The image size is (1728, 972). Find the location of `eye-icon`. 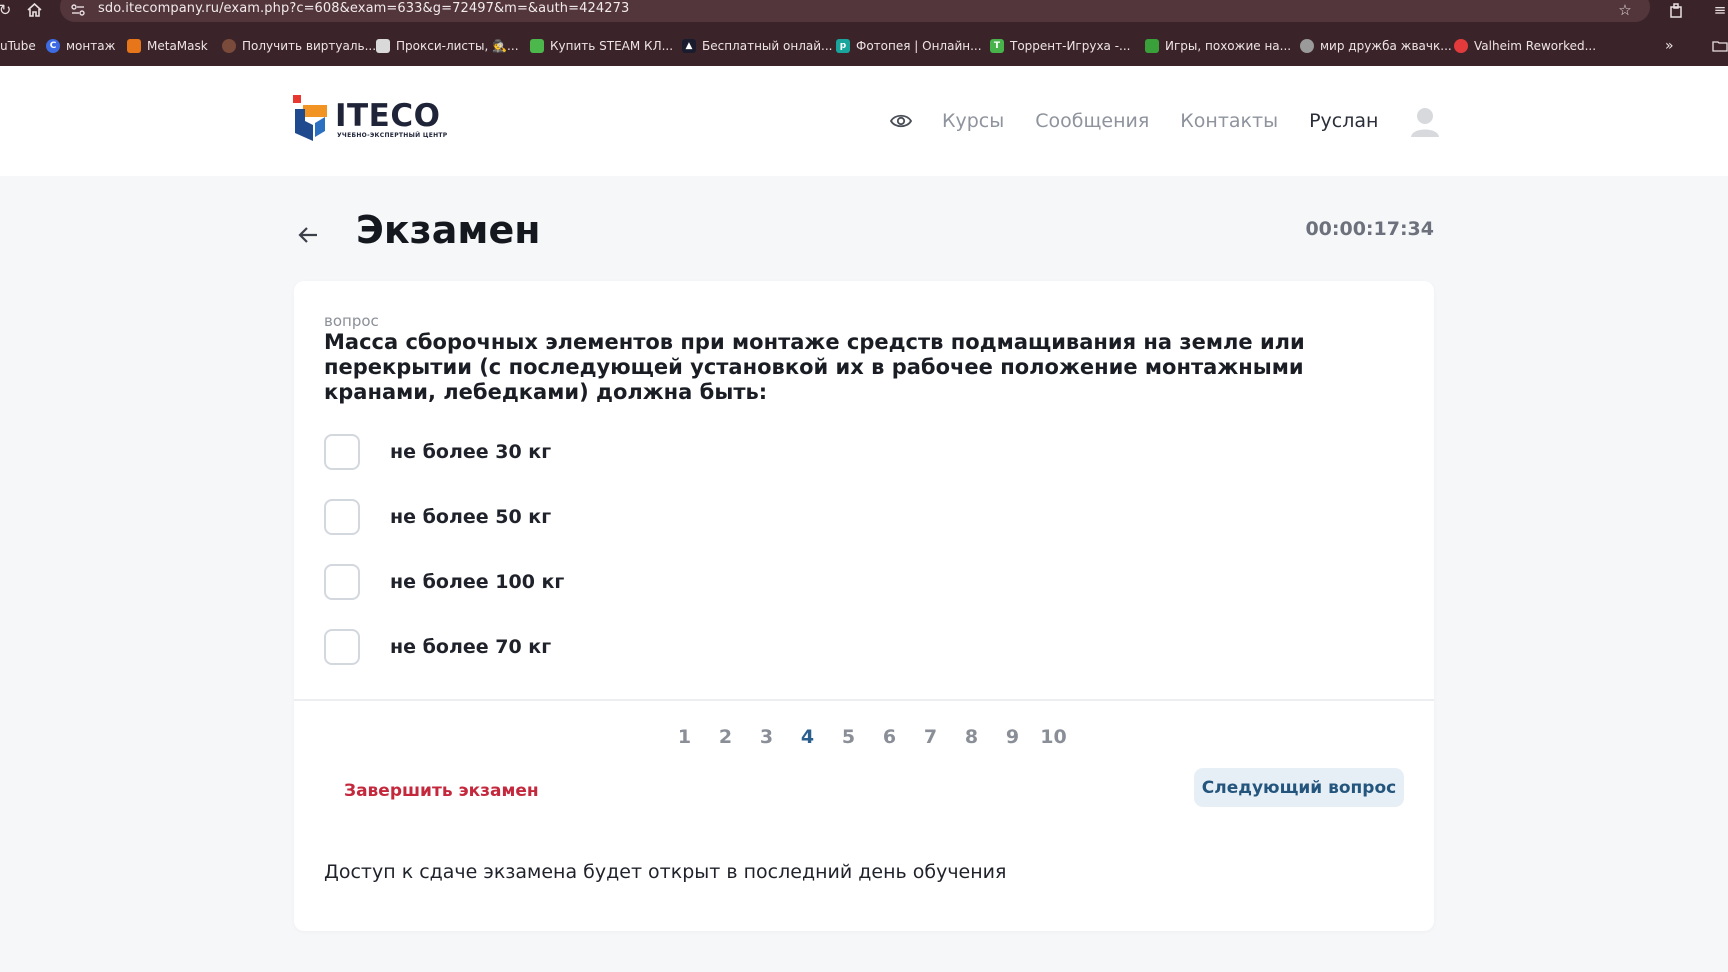

eye-icon is located at coordinates (901, 121).